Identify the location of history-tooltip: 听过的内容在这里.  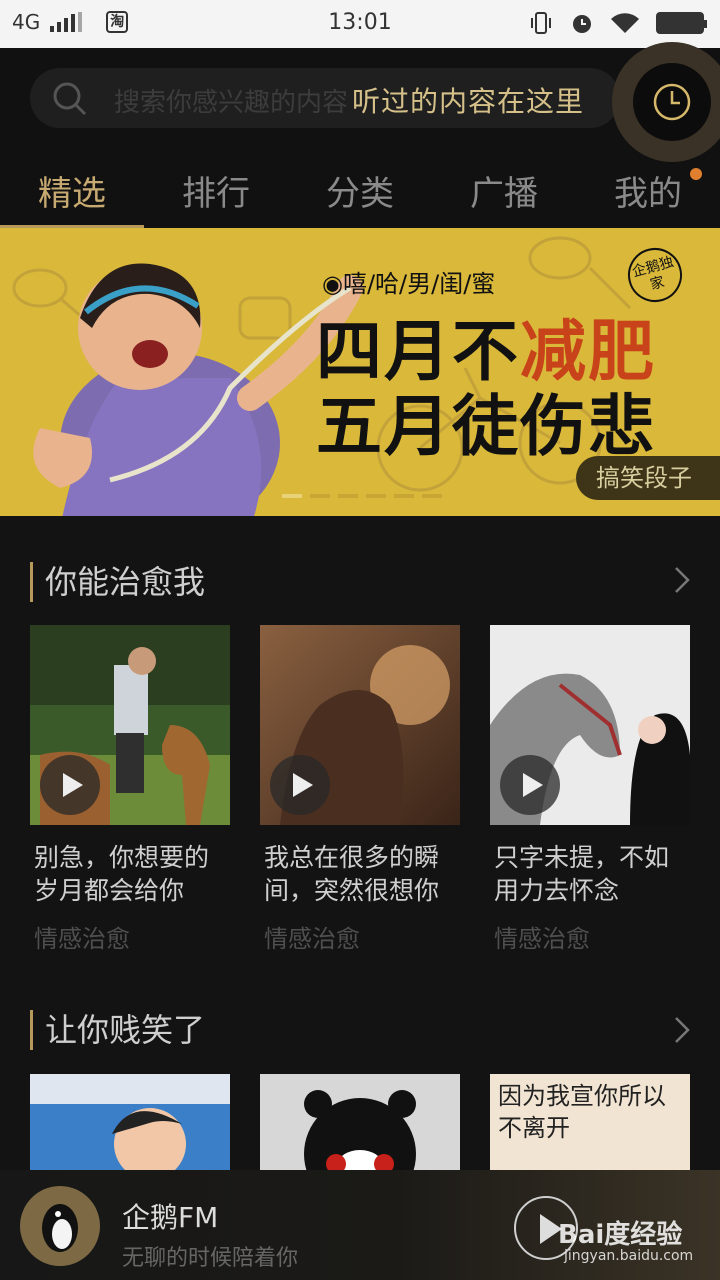
(468, 101).